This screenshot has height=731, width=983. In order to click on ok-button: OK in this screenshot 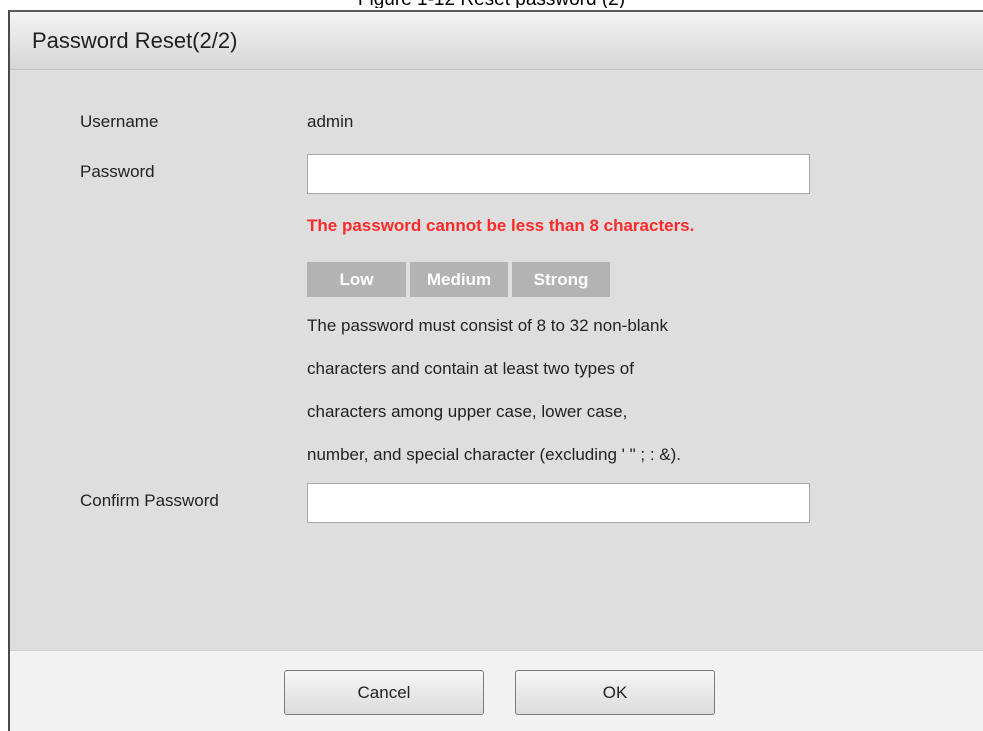, I will do `click(615, 692)`.